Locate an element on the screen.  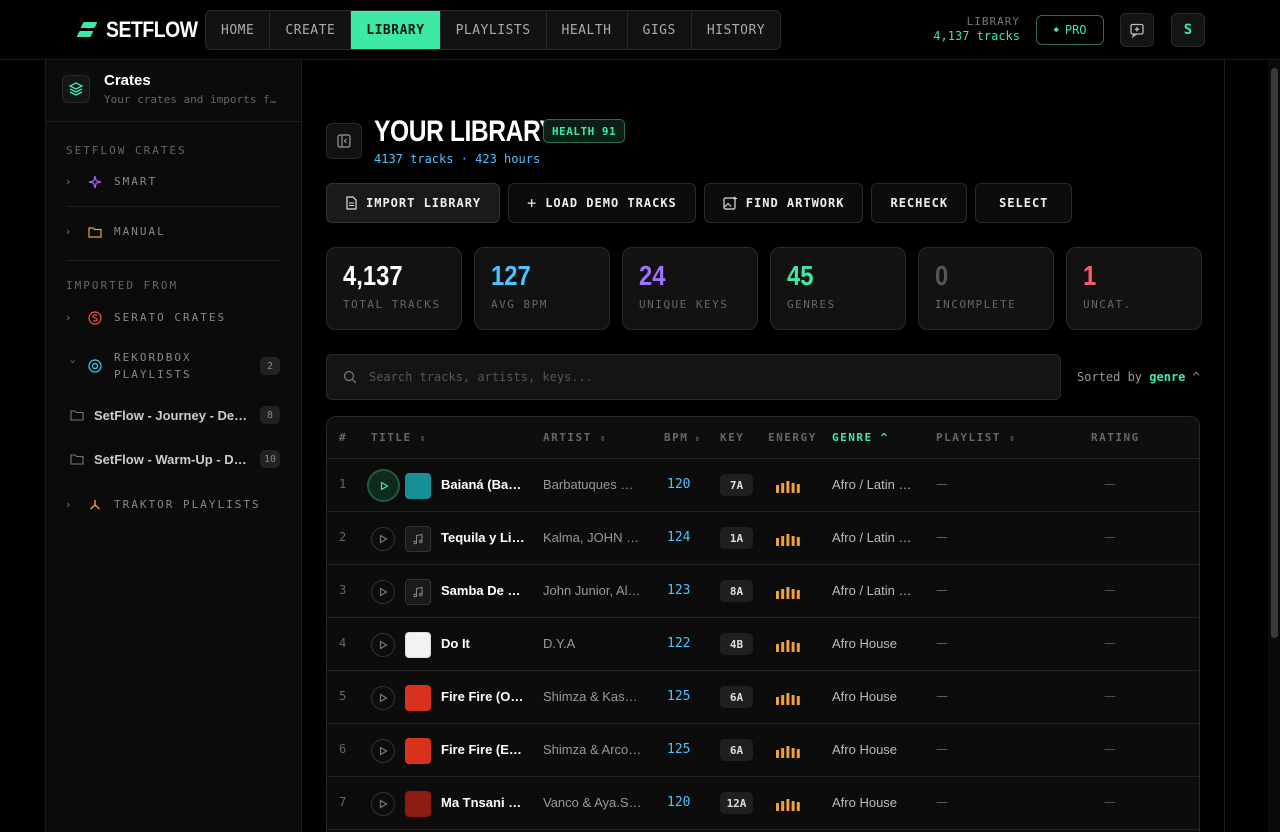
chevron-right-icon: › is located at coordinates (68, 181).